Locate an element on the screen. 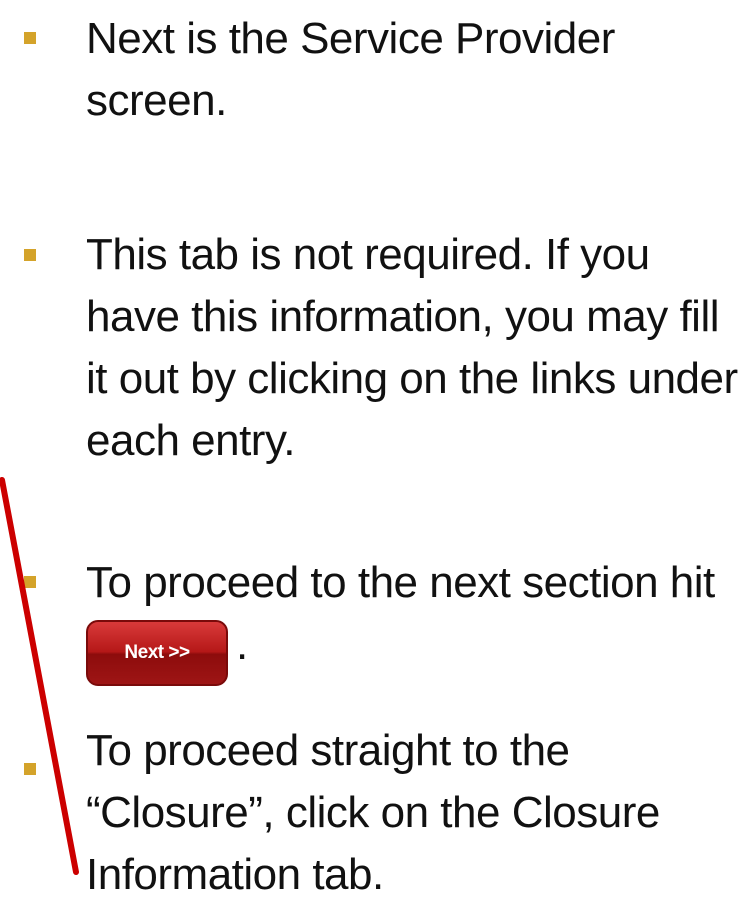 The height and width of the screenshot is (906, 755). trailing-period: . is located at coordinates (242, 644).